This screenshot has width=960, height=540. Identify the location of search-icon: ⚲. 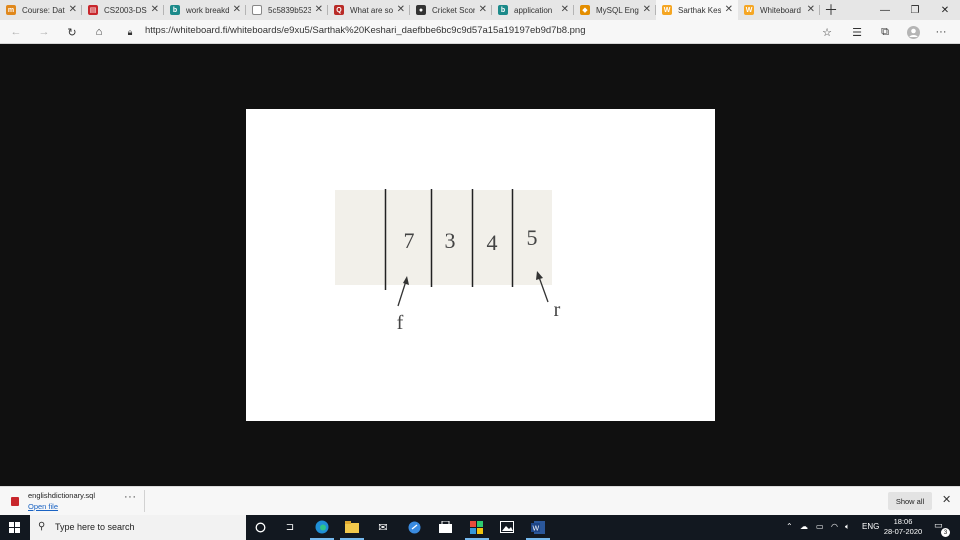
(42, 526).